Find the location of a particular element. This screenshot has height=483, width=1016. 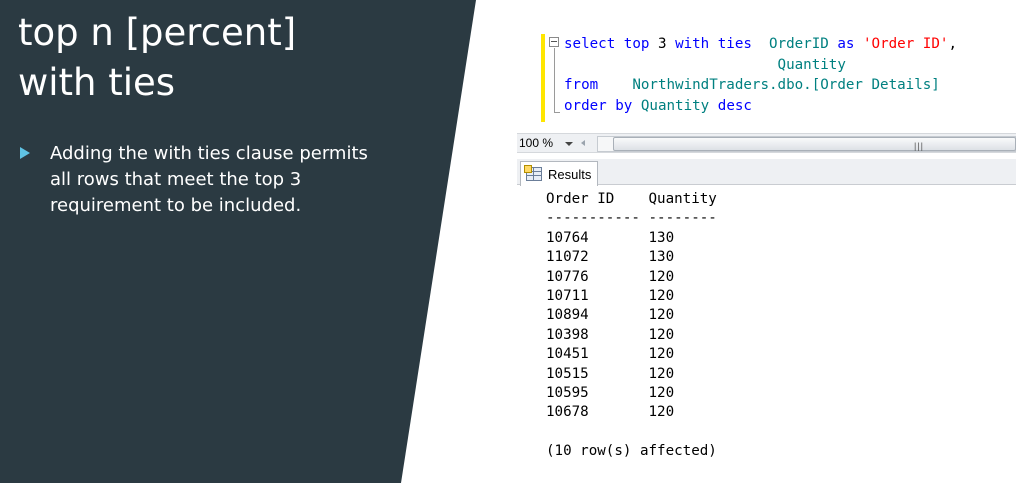

zoom-dropdown-icon is located at coordinates (569, 144).